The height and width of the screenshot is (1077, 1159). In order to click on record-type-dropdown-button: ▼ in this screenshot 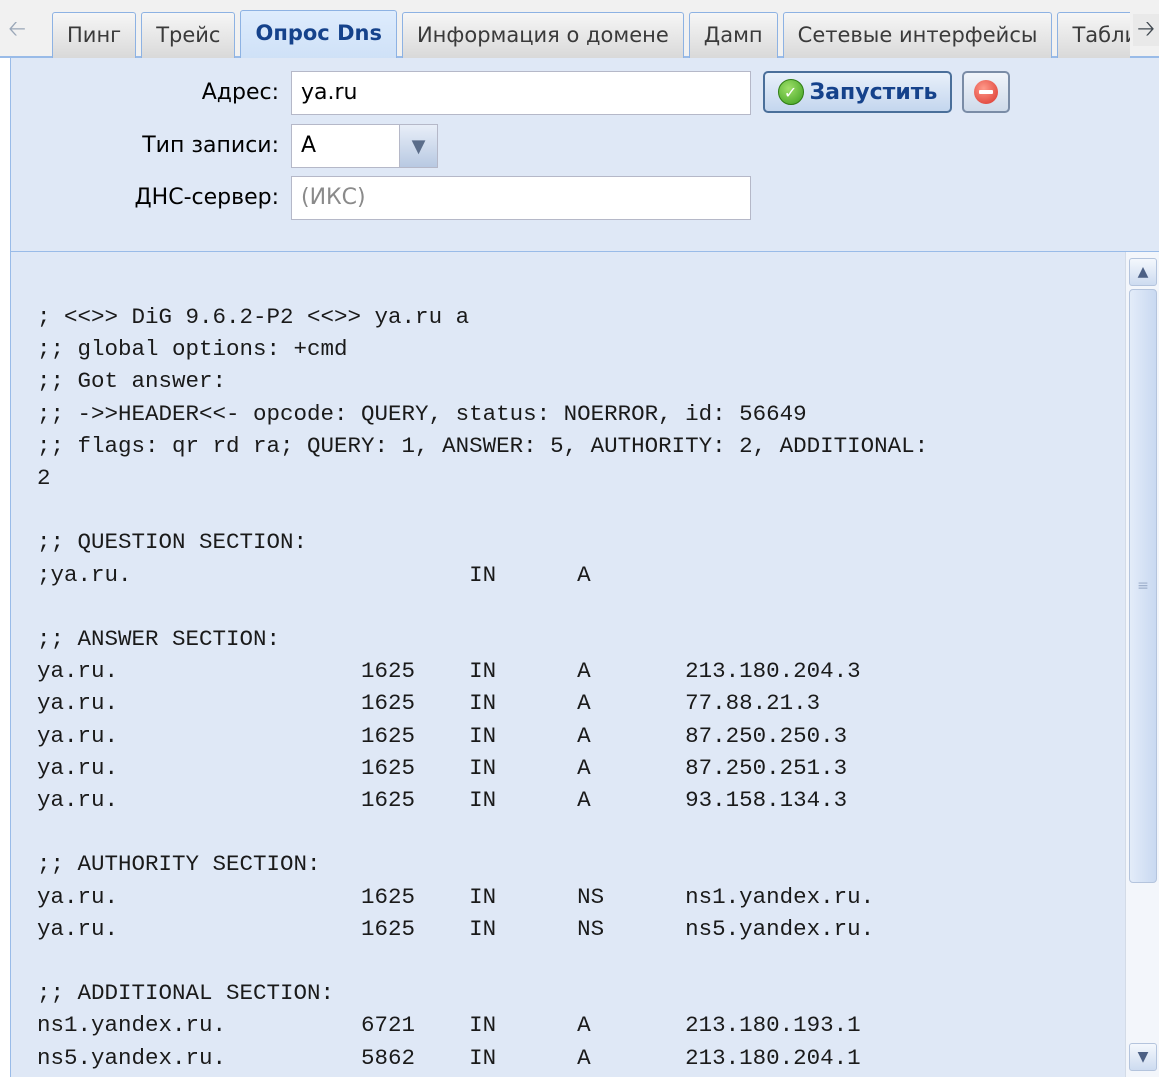, I will do `click(418, 146)`.